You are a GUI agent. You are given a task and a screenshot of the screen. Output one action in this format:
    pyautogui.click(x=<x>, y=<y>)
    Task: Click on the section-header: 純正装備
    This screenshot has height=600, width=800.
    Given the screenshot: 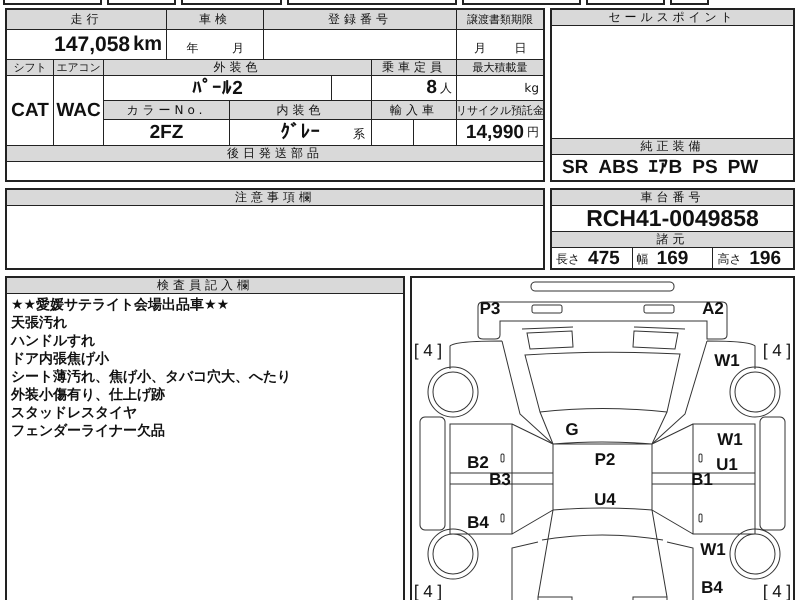 What is the action you would take?
    pyautogui.click(x=672, y=146)
    